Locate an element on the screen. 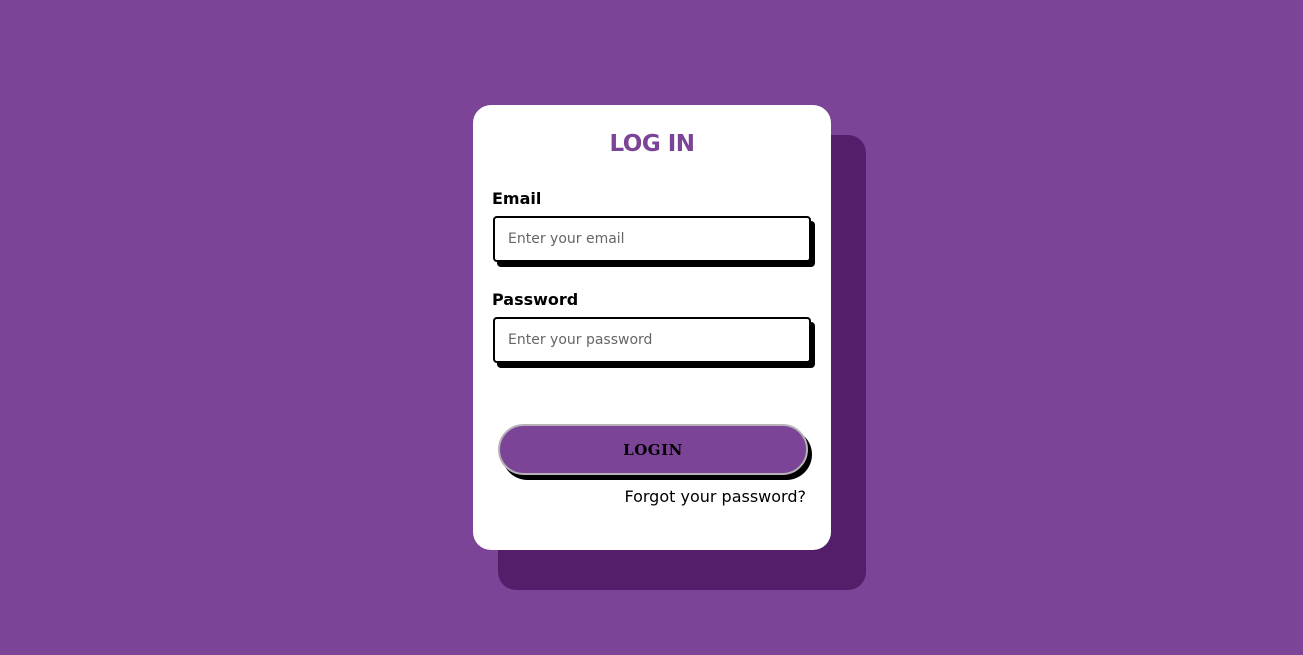 The image size is (1303, 655). email-field is located at coordinates (652, 239).